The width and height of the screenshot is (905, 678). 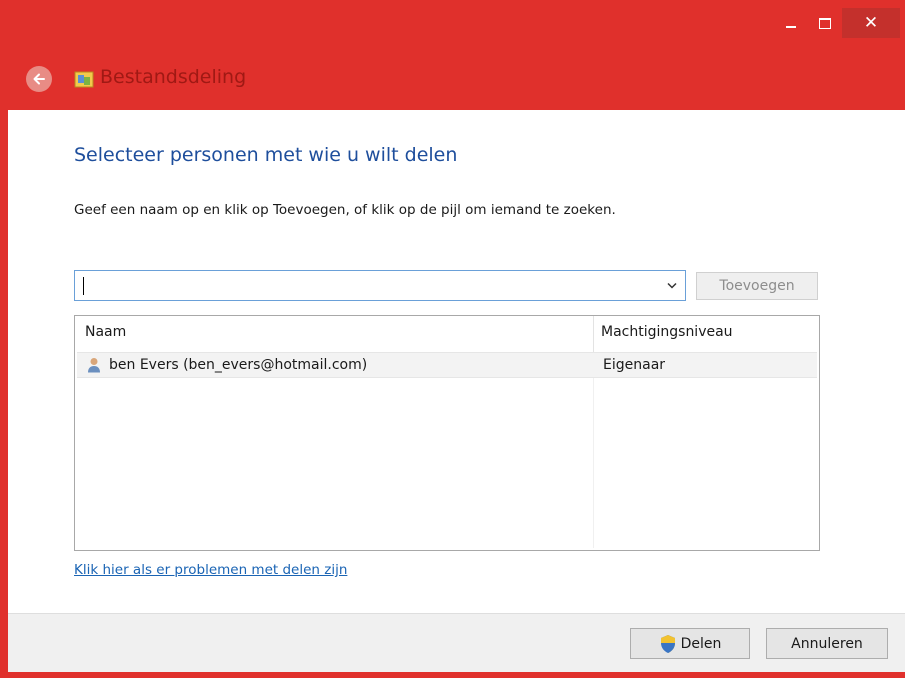 I want to click on text-cursor, so click(x=83, y=286).